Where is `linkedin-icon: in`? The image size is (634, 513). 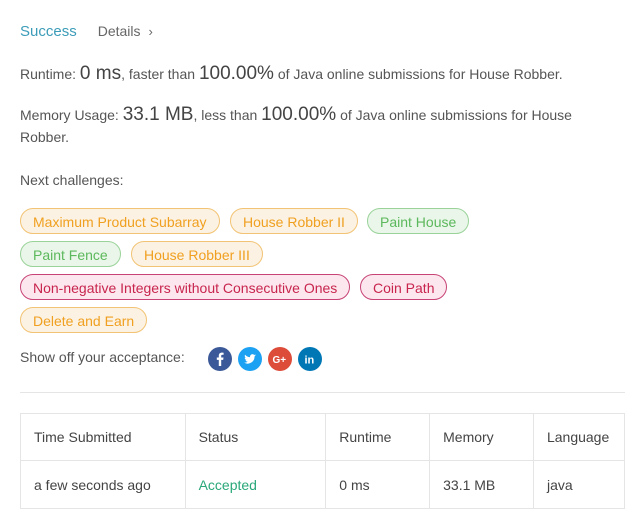 linkedin-icon: in is located at coordinates (310, 359).